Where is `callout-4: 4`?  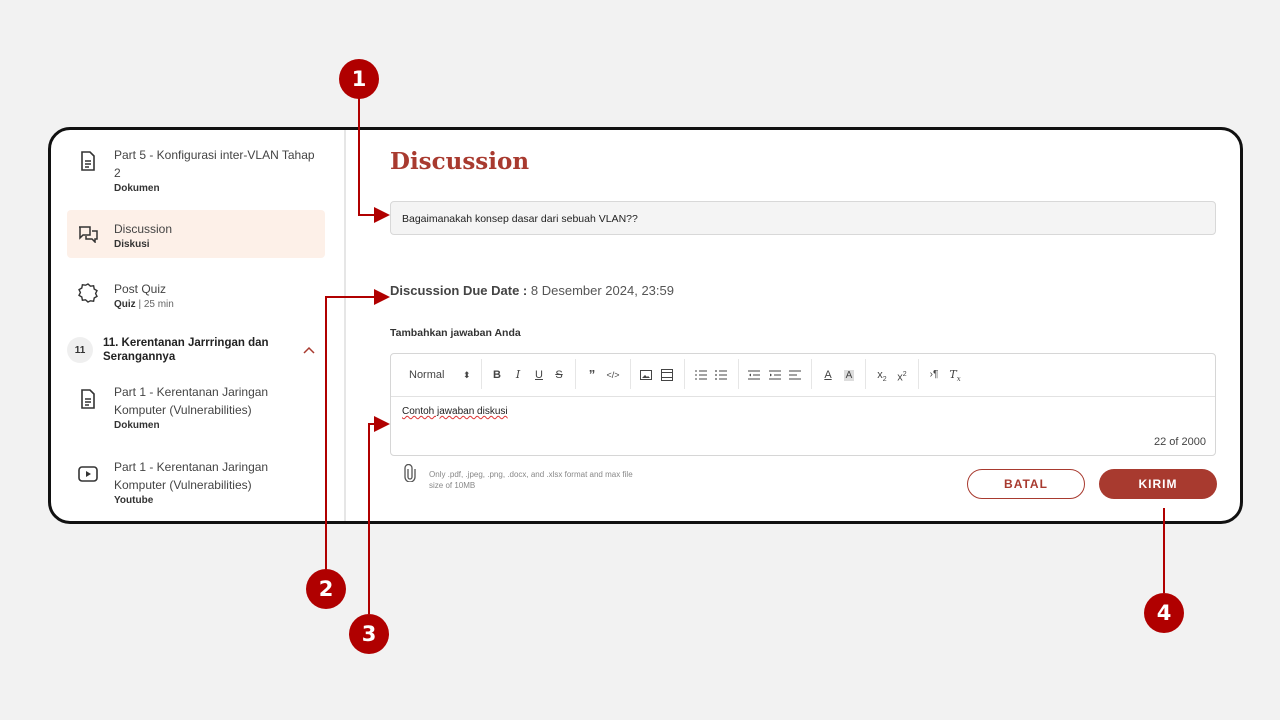 callout-4: 4 is located at coordinates (1164, 613).